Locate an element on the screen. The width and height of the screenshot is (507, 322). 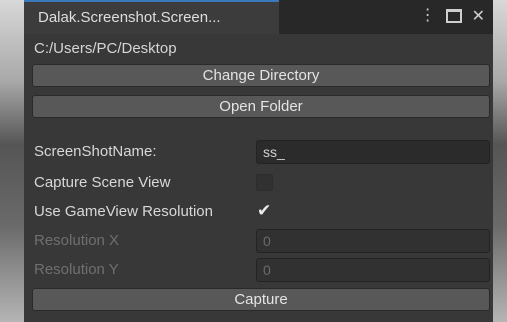
capture-button: Capture is located at coordinates (261, 299).